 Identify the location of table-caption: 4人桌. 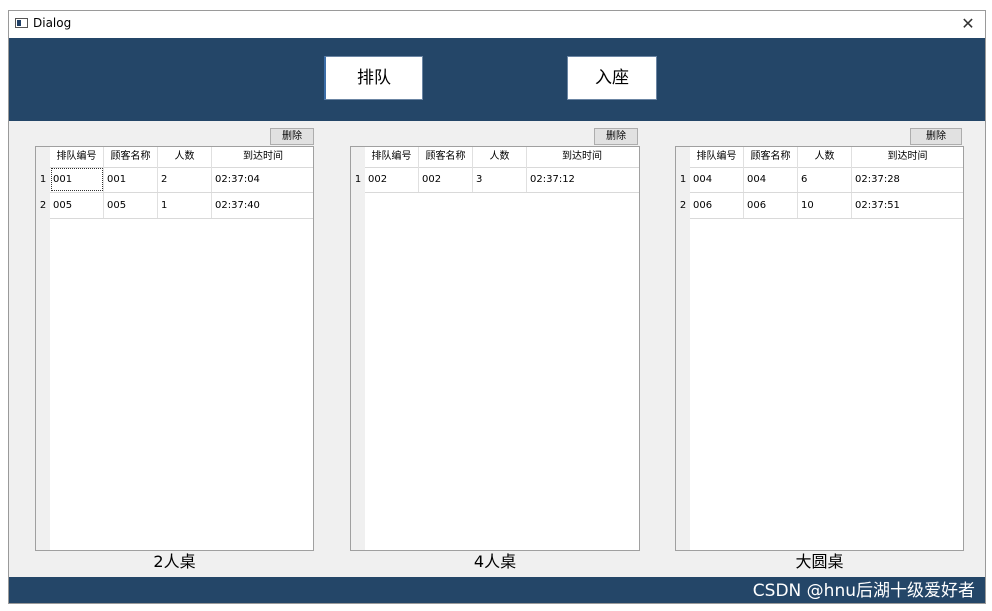
(495, 561).